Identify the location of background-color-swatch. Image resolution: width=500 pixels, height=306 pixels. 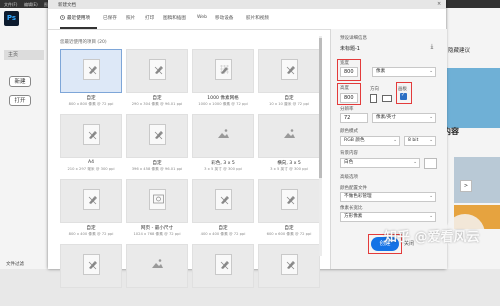
(430, 163).